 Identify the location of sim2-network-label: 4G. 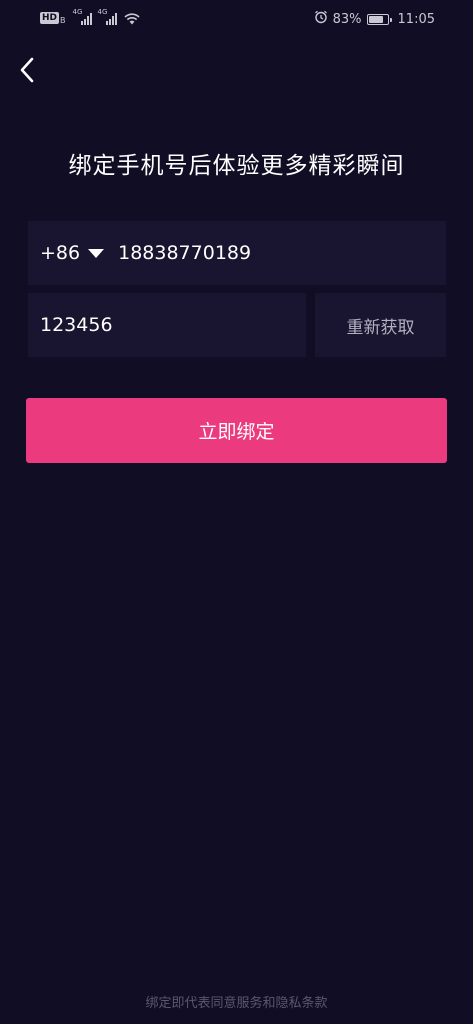
(102, 12).